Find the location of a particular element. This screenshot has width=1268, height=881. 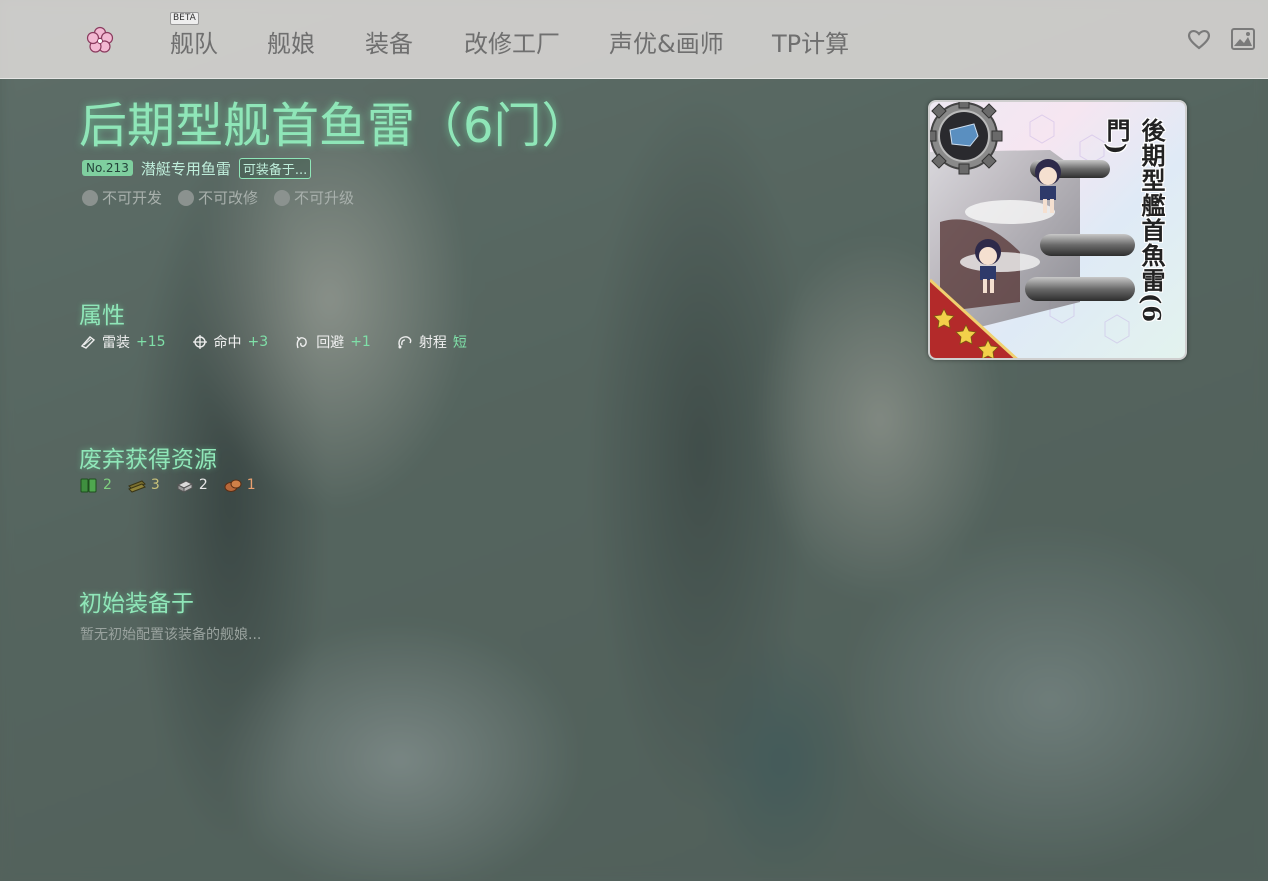

equipment-title: 后期型舰首鱼雷（6门） is located at coordinates (334, 126).